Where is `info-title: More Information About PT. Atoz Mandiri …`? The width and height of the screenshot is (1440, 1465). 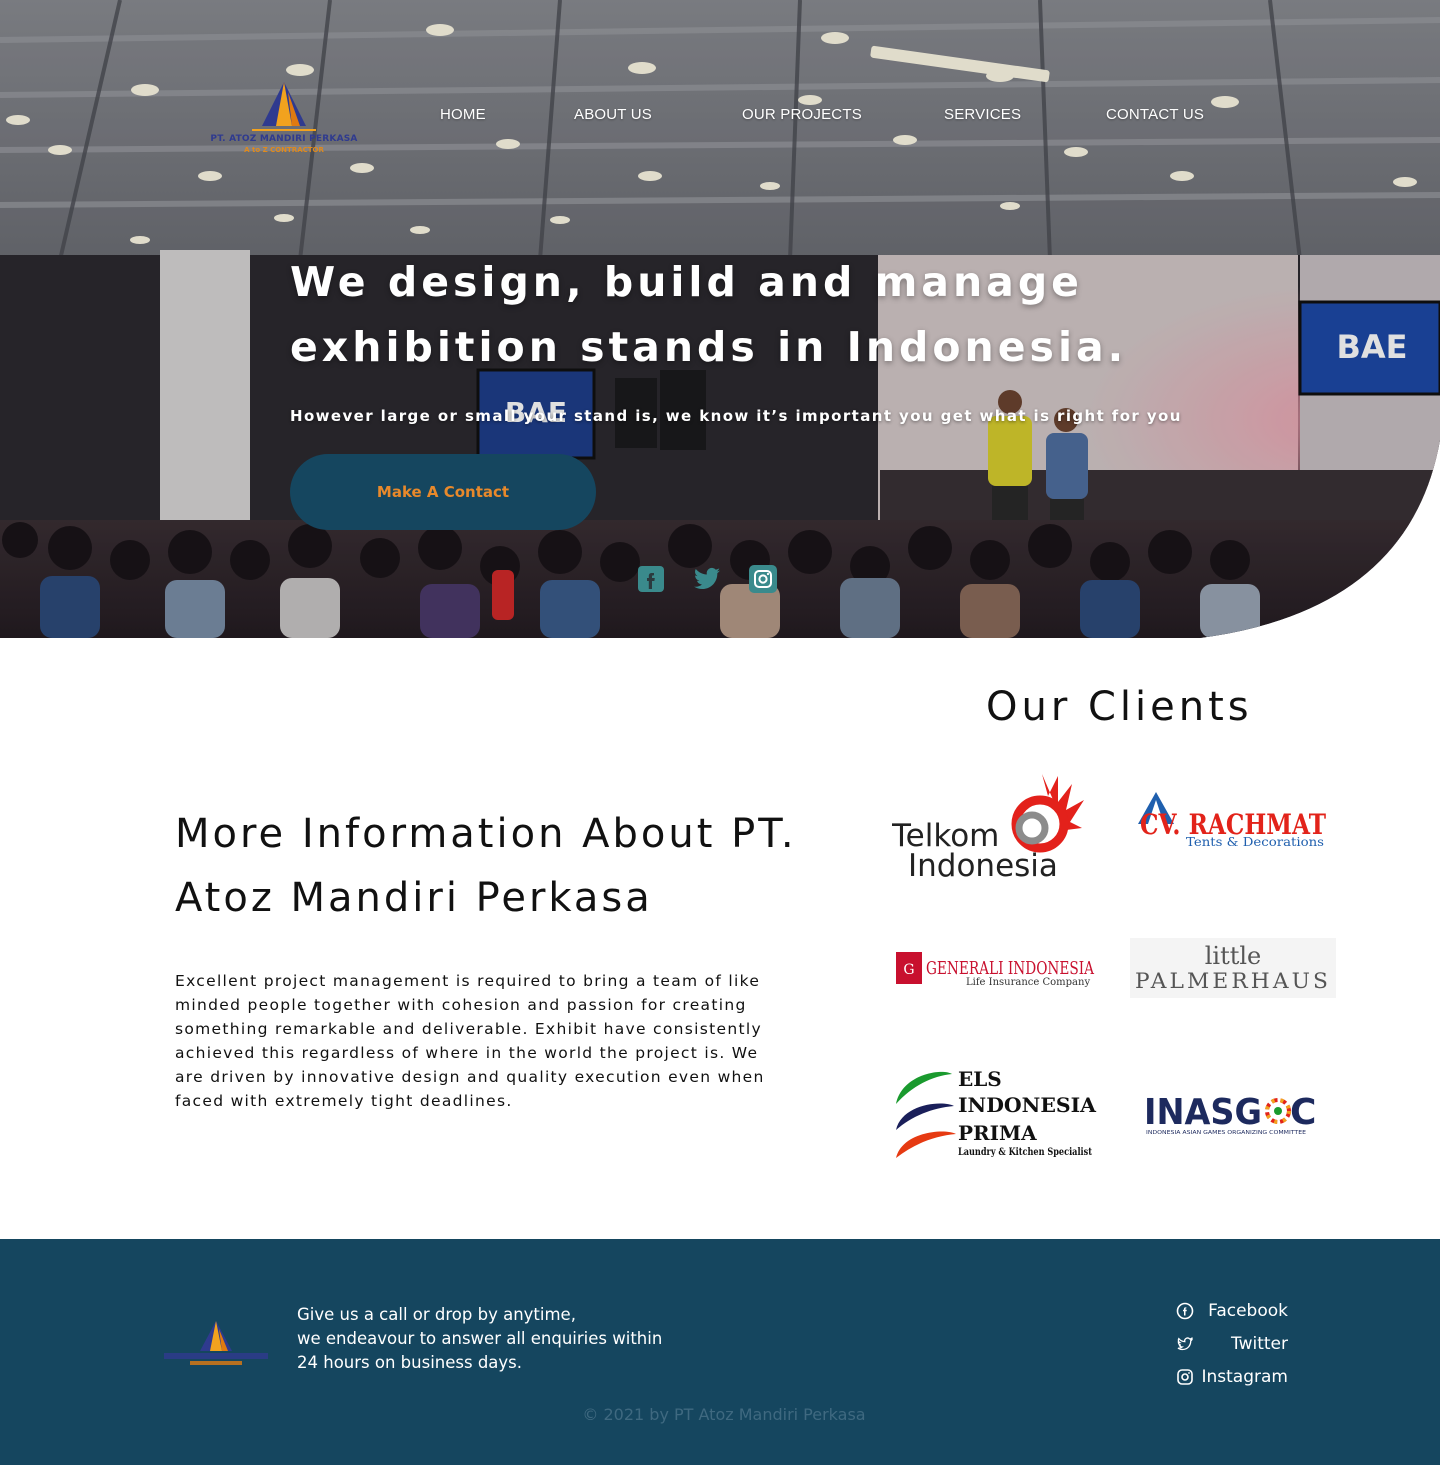
info-title: More Information About PT. Atoz Mandiri … is located at coordinates (486, 866).